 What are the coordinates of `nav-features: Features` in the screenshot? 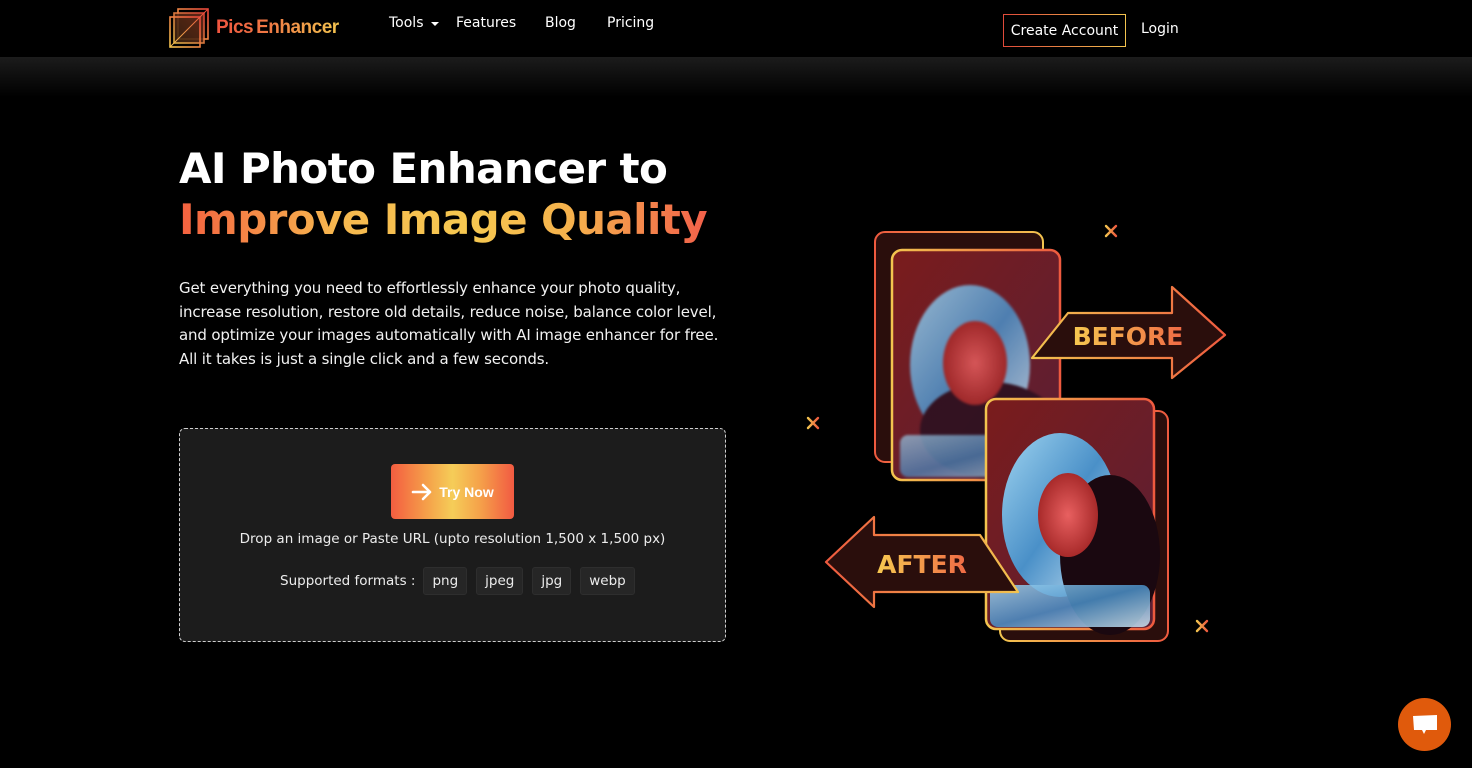 It's located at (486, 23).